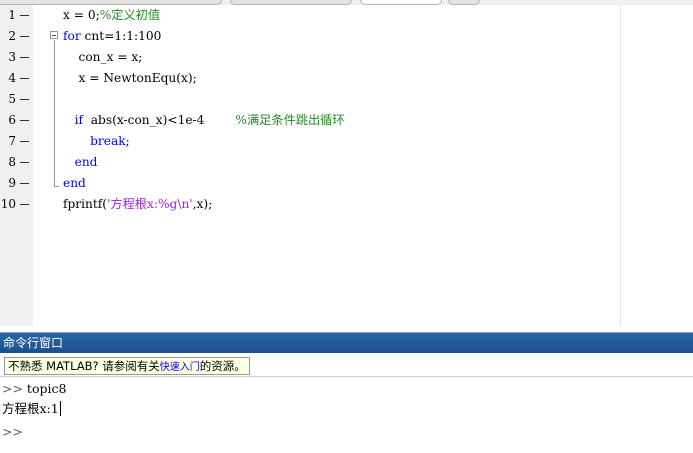 The height and width of the screenshot is (453, 693). I want to click on code-token: x = NewtonEqu(x);, so click(130, 78).